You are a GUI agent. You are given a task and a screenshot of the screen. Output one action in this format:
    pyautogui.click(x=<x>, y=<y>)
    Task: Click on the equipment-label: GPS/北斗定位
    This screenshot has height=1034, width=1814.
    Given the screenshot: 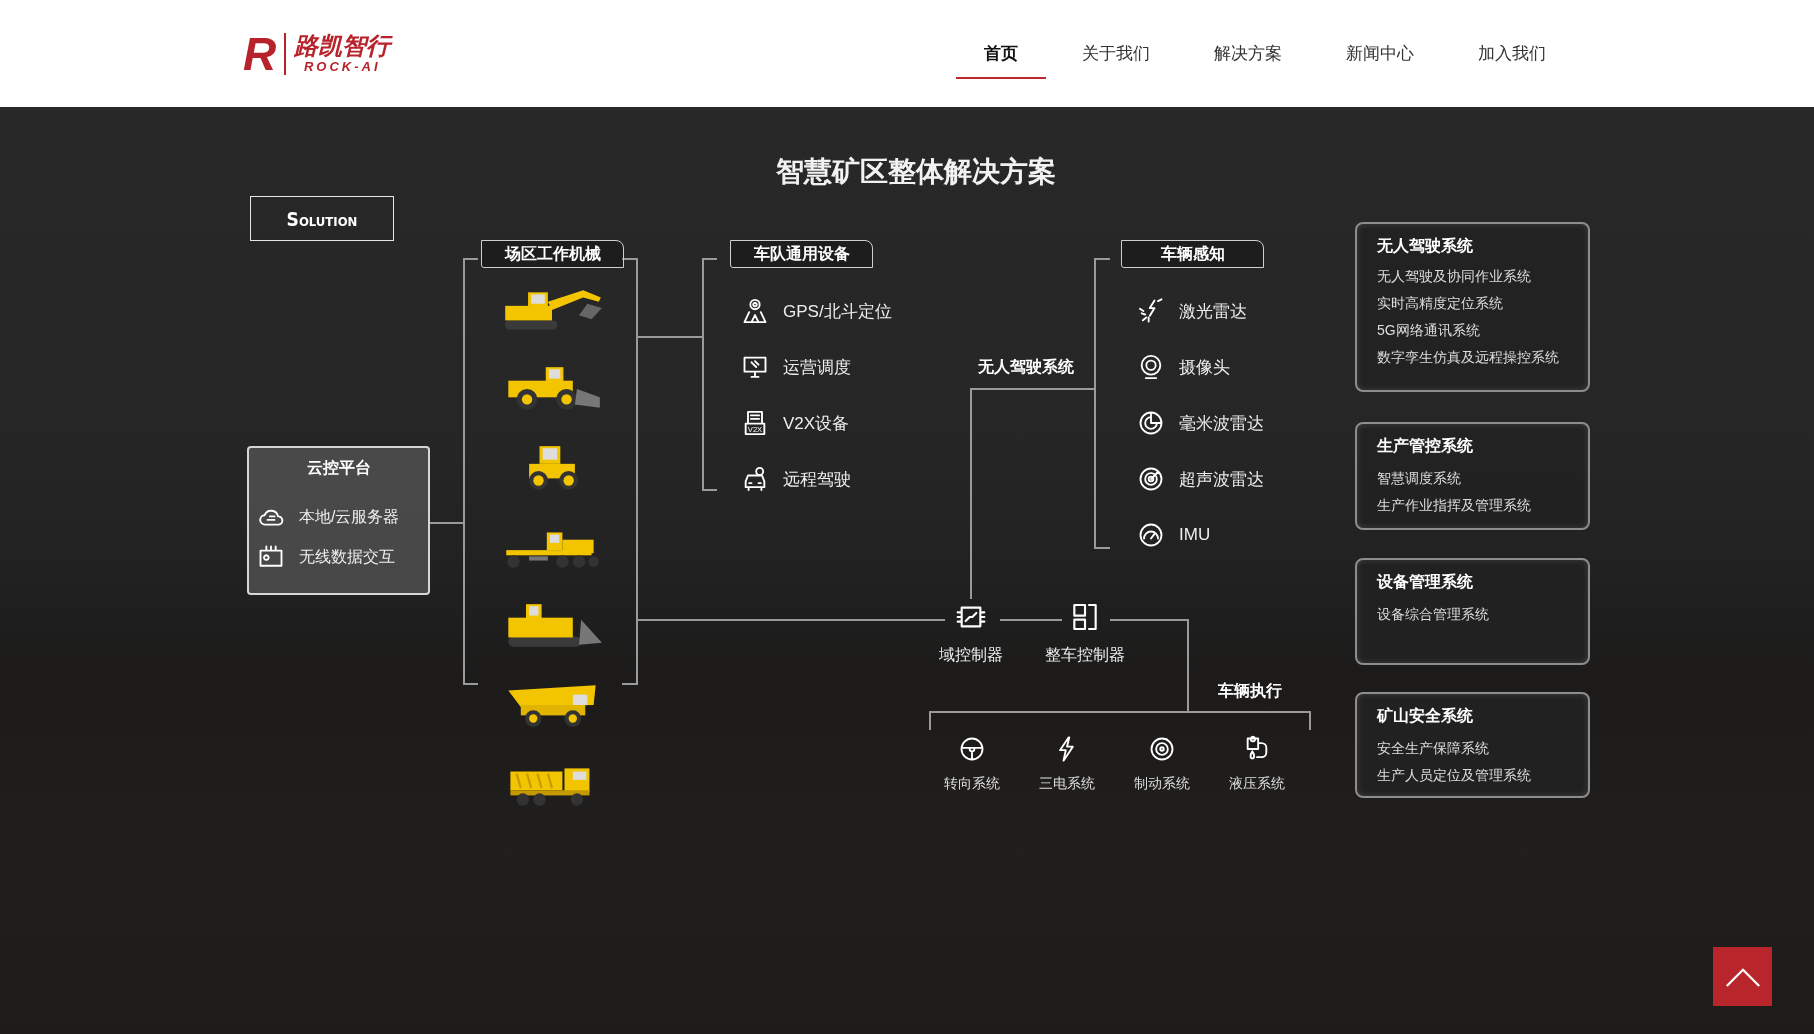 What is the action you would take?
    pyautogui.click(x=837, y=311)
    